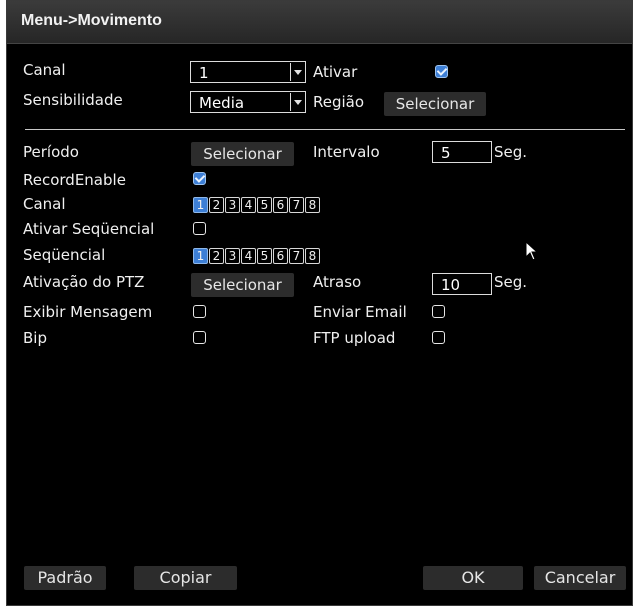  I want to click on record-enable-label: RecordEnable, so click(74, 180).